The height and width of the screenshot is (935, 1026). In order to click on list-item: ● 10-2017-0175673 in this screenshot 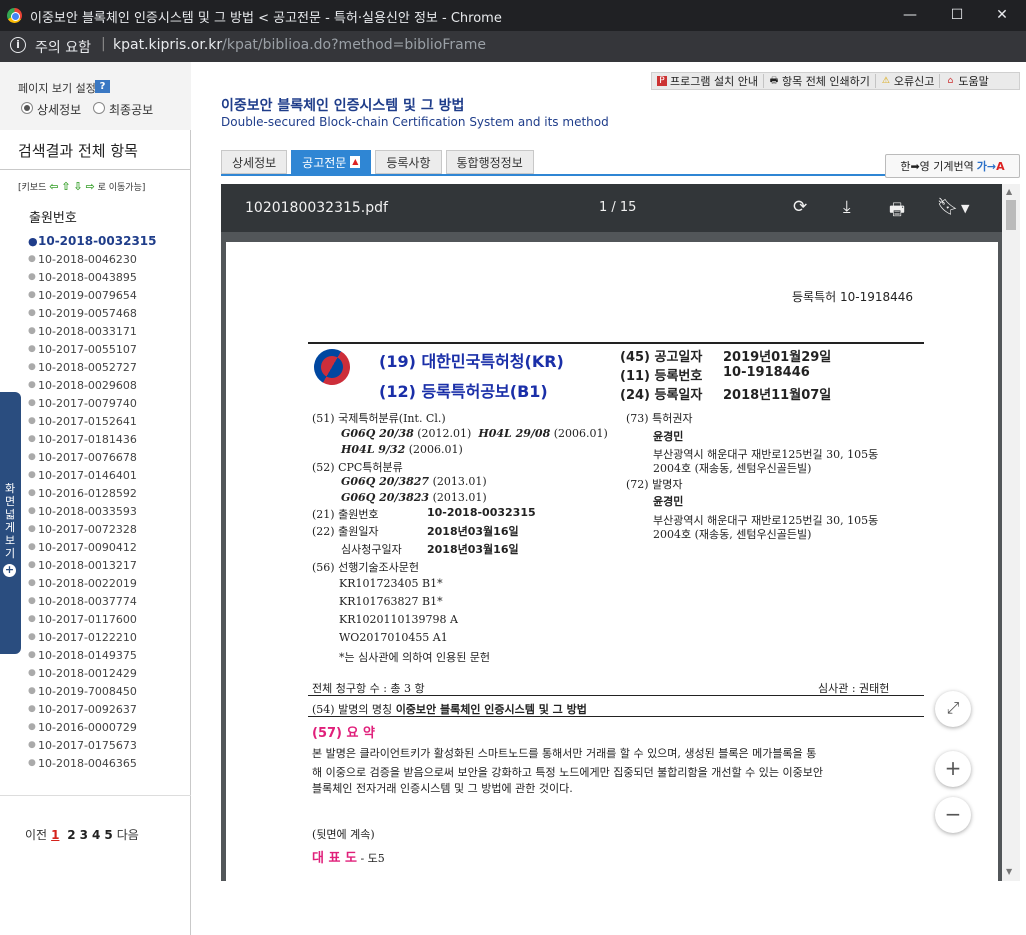, I will do `click(108, 745)`.